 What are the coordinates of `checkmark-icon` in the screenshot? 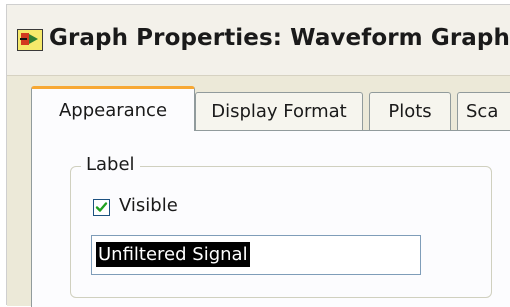 It's located at (101, 207).